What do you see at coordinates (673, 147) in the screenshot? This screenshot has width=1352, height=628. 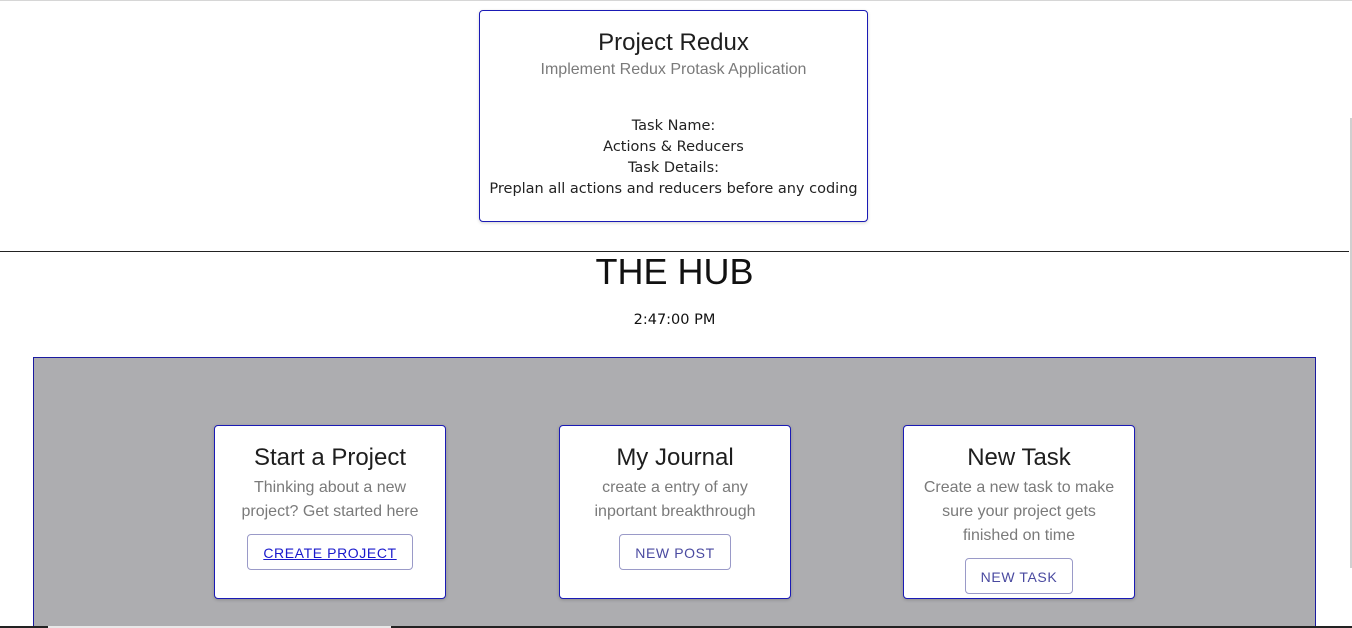 I see `task-name-value: Actions & Reducers` at bounding box center [673, 147].